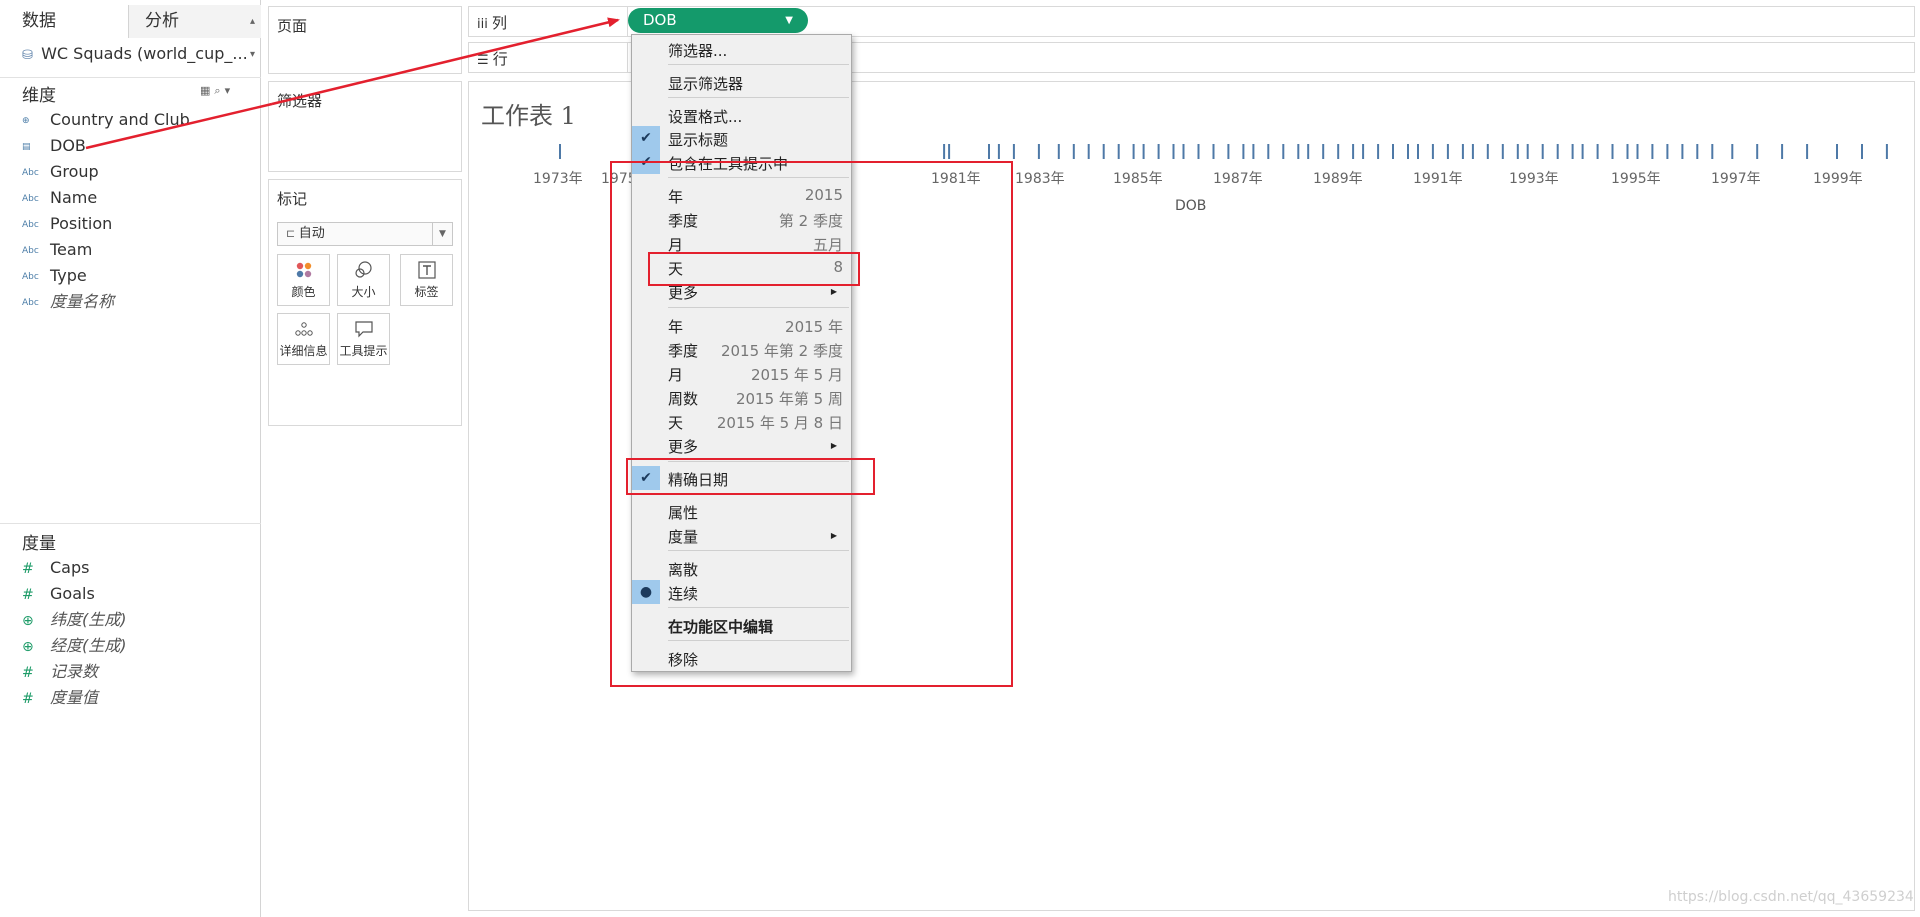 The image size is (1920, 917). I want to click on watermark: https://blog.csdn.net/qq_43659234, so click(1791, 897).